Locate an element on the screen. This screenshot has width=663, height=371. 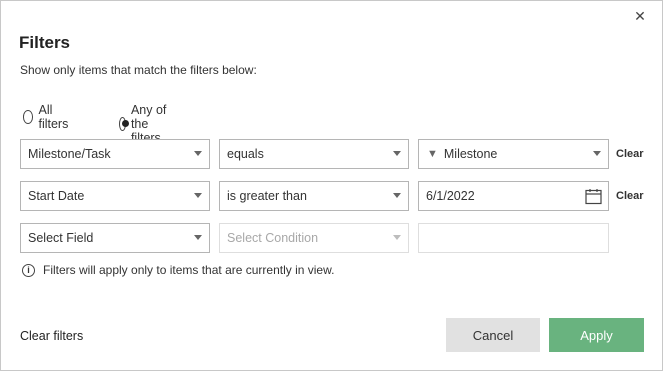
radio-all-filters: All filters is located at coordinates (47, 117).